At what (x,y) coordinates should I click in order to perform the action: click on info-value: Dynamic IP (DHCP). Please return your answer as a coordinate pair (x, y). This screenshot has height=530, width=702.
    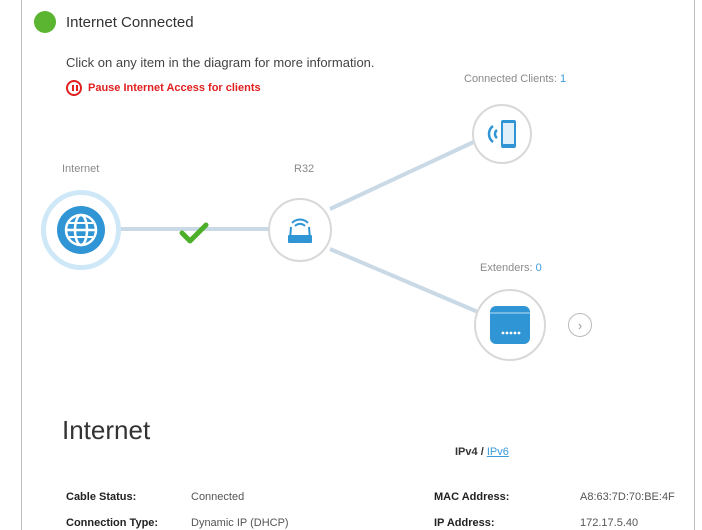
    Looking at the image, I should click on (240, 523).